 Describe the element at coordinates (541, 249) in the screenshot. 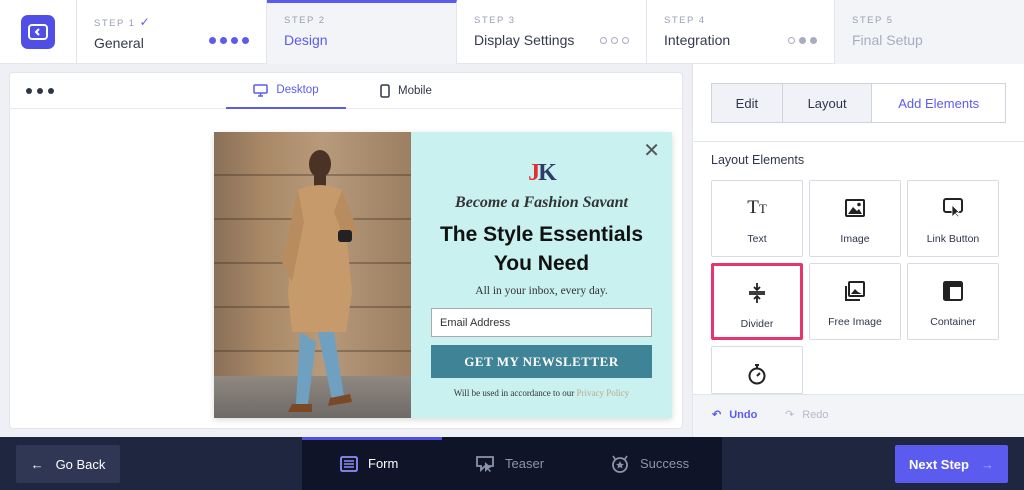

I see `popup-headline: The Style Essentials You Need` at that location.